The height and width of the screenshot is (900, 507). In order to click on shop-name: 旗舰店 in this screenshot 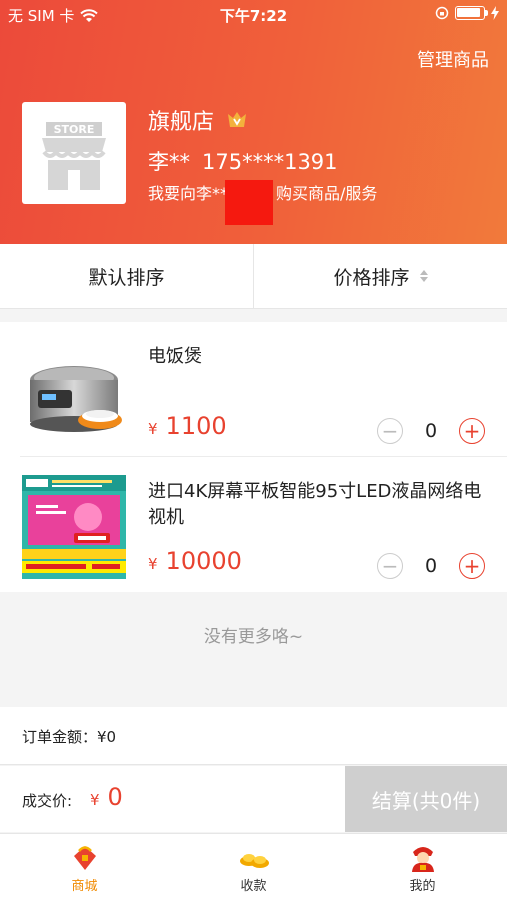, I will do `click(181, 122)`.